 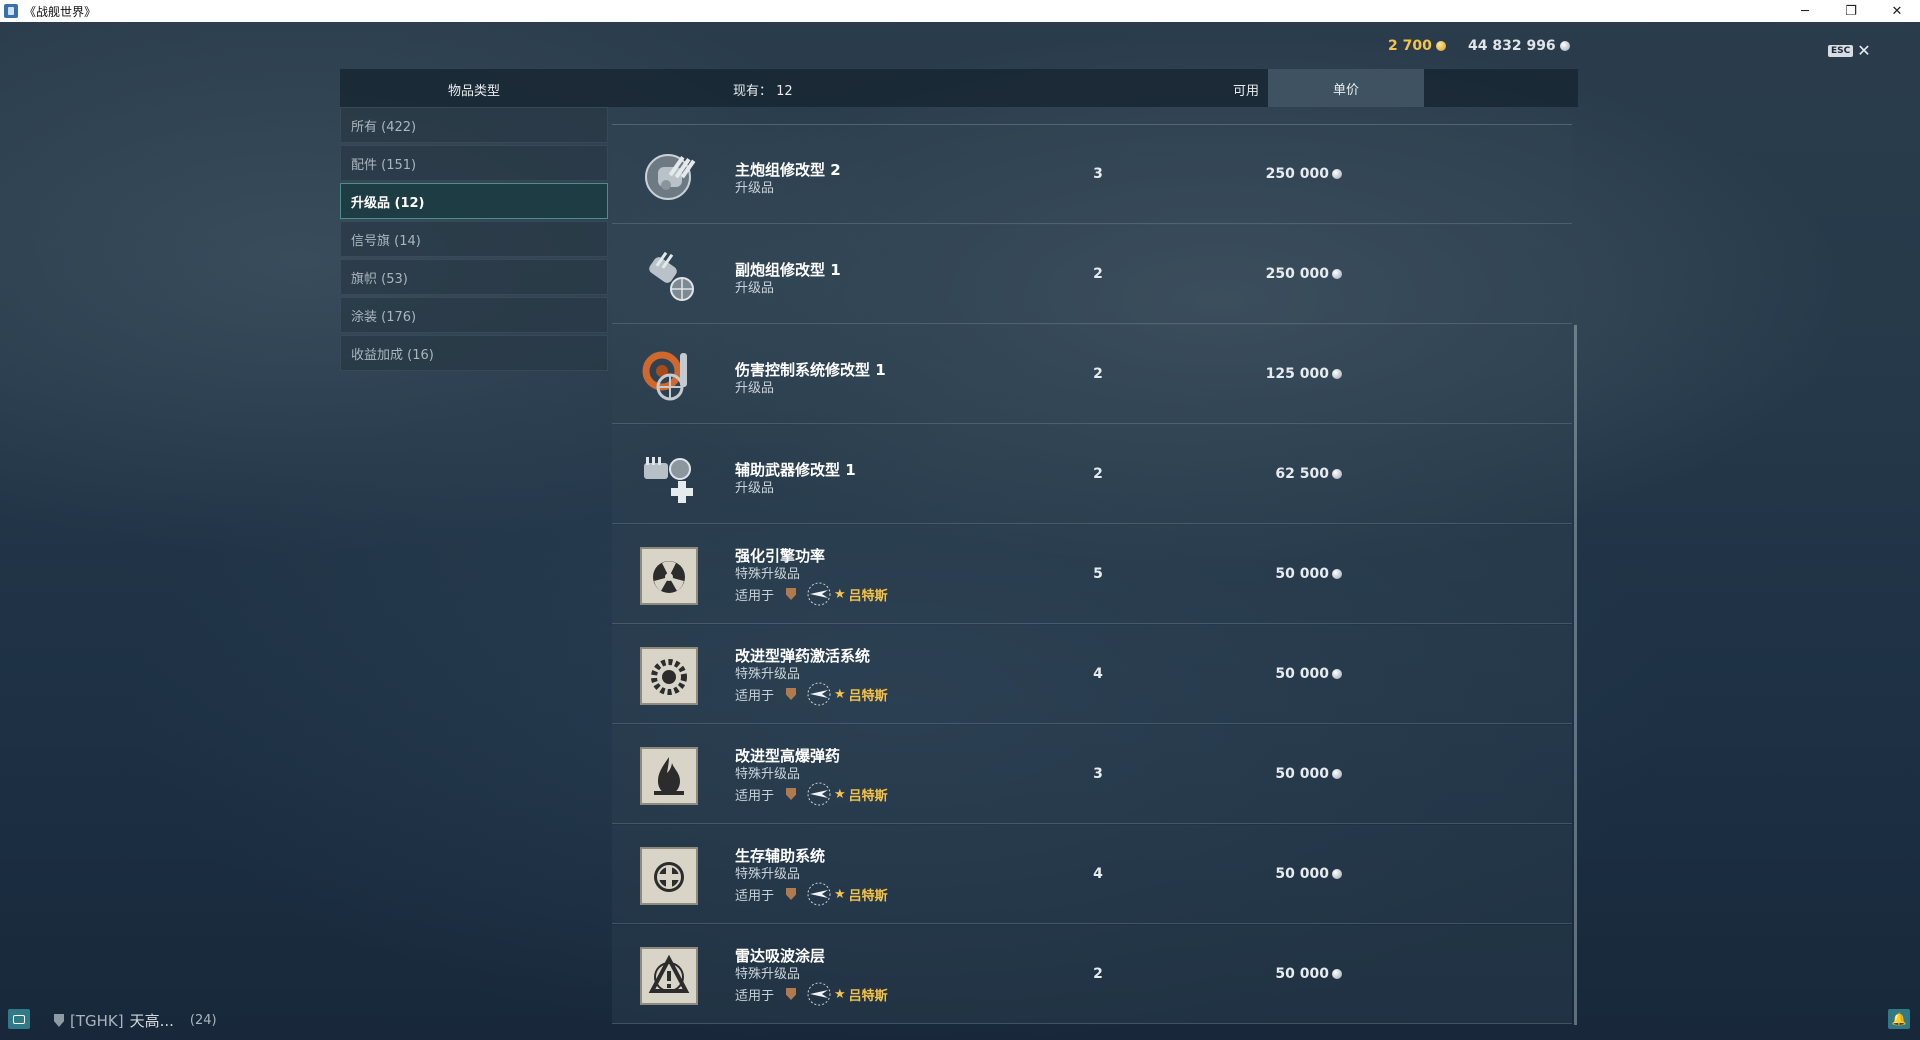 I want to click on item-price-value: 125 000, so click(x=1297, y=374).